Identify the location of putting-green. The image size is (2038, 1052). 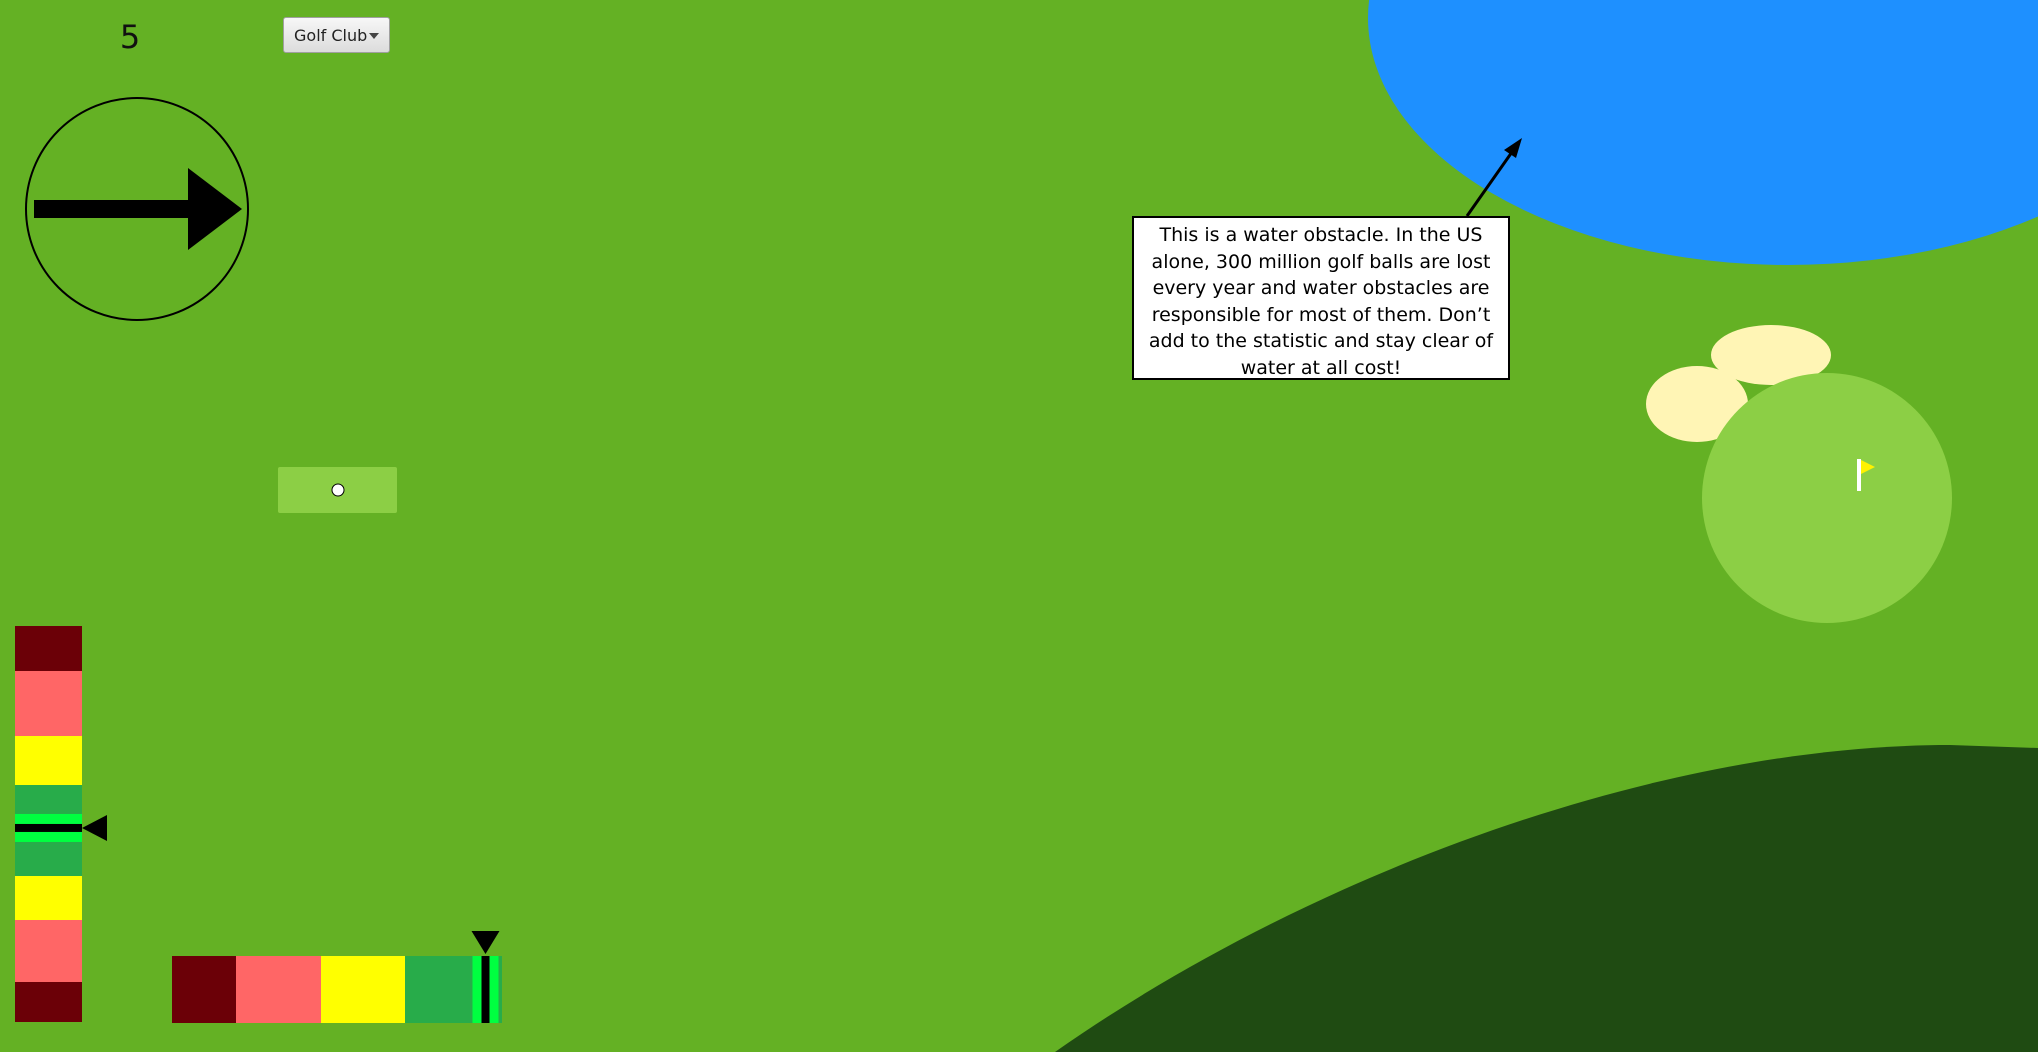
(1827, 498).